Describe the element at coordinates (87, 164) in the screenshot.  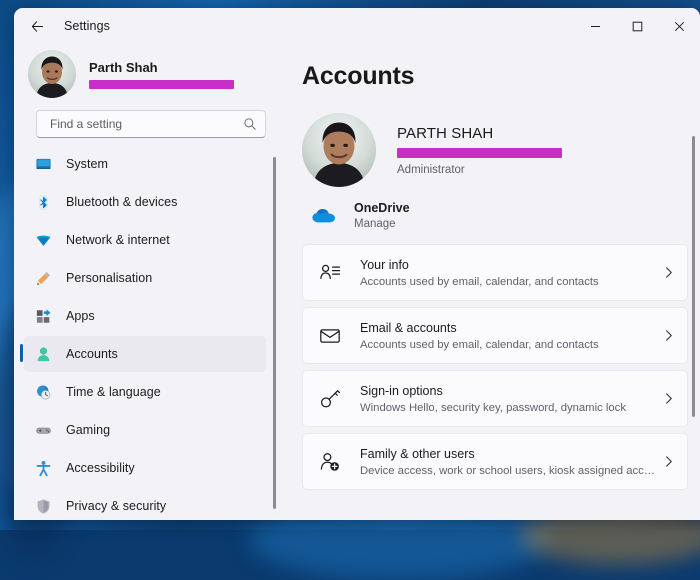
I see `sidebar-item-label: System` at that location.